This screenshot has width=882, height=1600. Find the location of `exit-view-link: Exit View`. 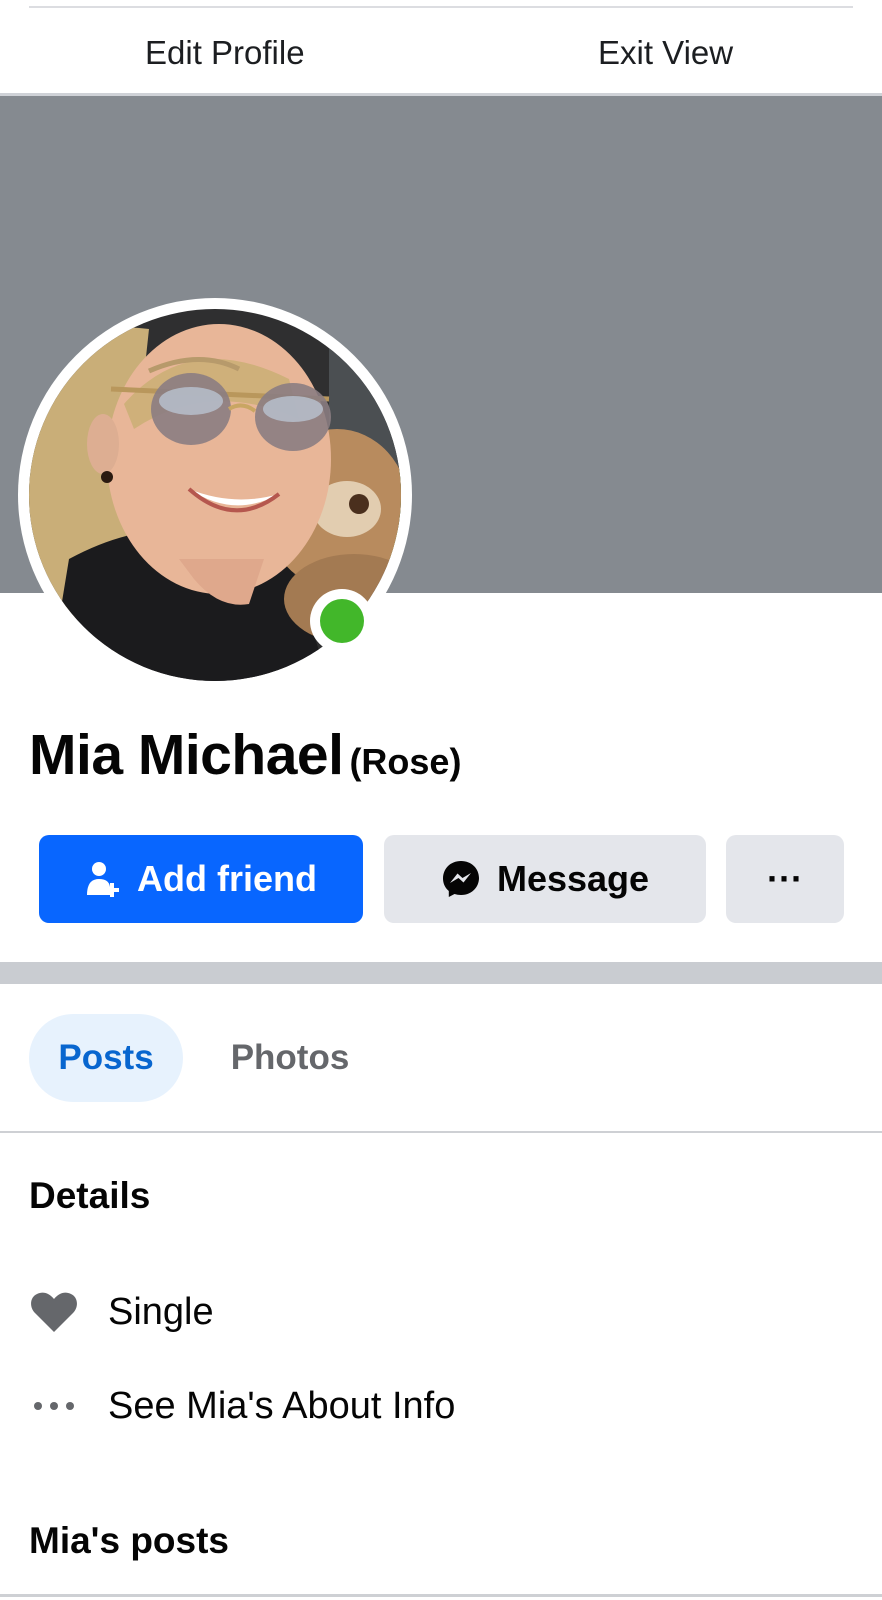

exit-view-link: Exit View is located at coordinates (665, 53).